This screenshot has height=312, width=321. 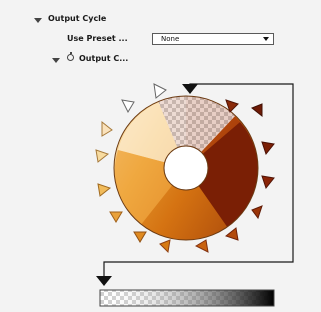 I want to click on top-stop-marker, so click(x=190, y=89).